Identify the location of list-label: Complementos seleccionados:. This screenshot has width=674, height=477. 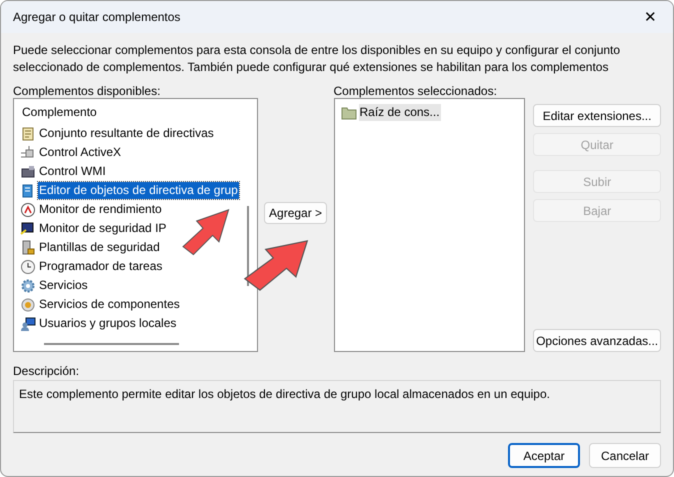
(416, 91).